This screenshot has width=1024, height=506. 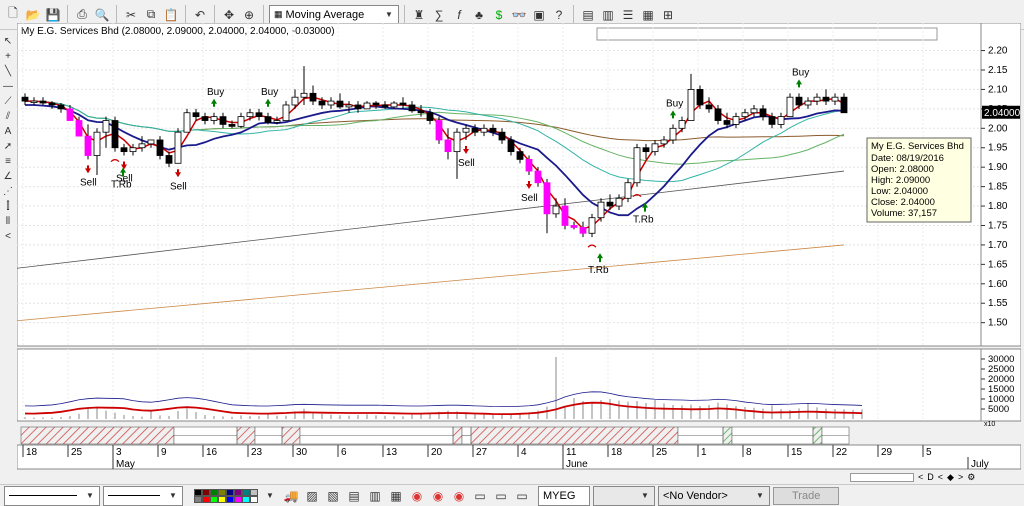 I want to click on line-style-combo: ▼, so click(x=52, y=495).